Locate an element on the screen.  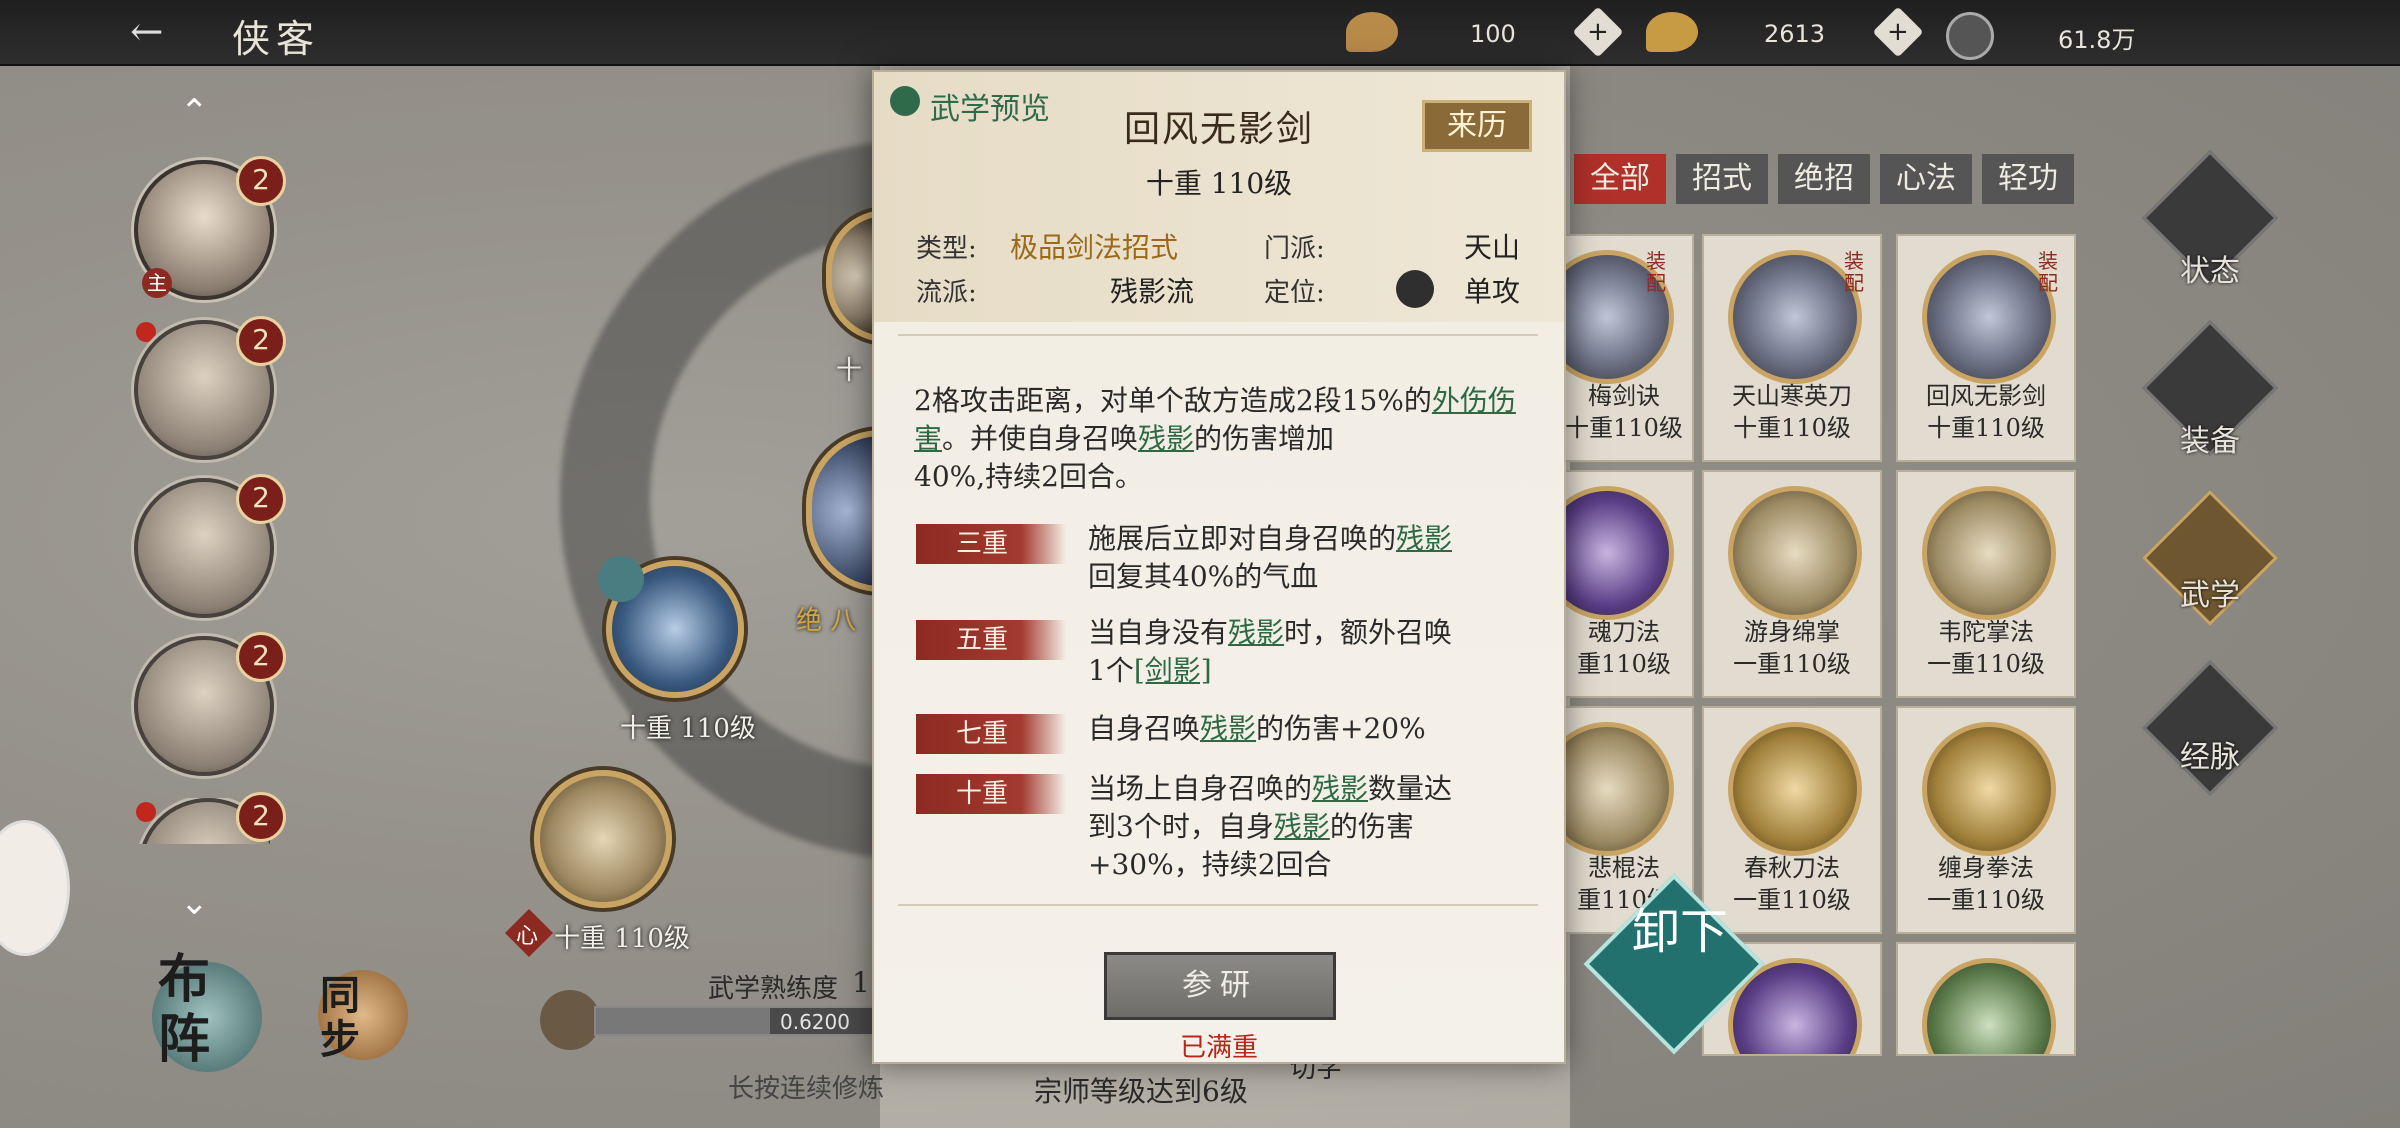
school-key: 流派: is located at coordinates (946, 293).